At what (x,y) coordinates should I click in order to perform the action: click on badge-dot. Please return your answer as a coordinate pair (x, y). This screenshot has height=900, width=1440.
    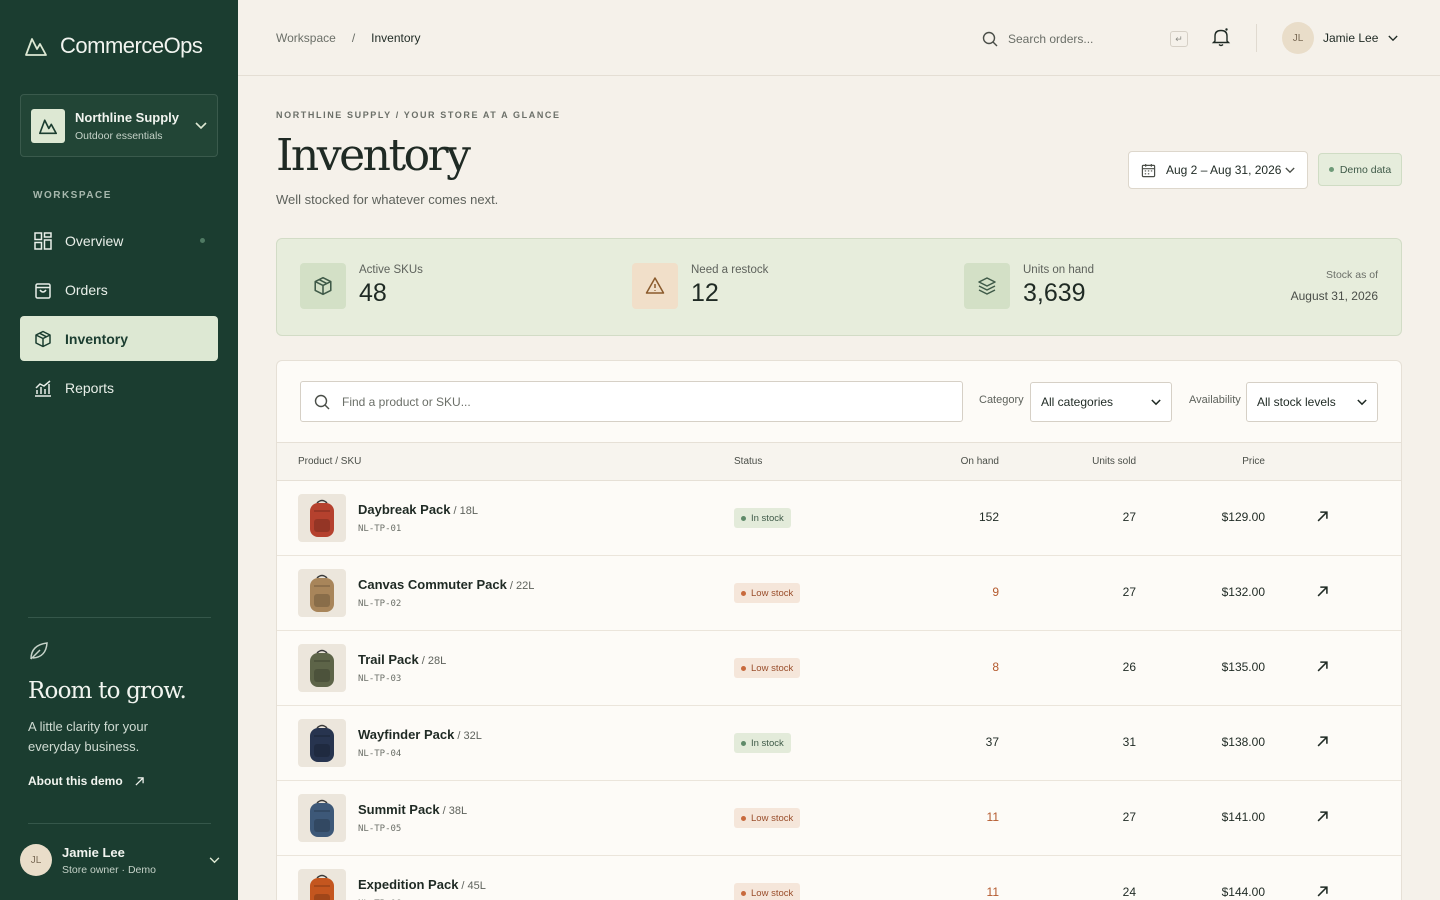
    Looking at the image, I should click on (1331, 169).